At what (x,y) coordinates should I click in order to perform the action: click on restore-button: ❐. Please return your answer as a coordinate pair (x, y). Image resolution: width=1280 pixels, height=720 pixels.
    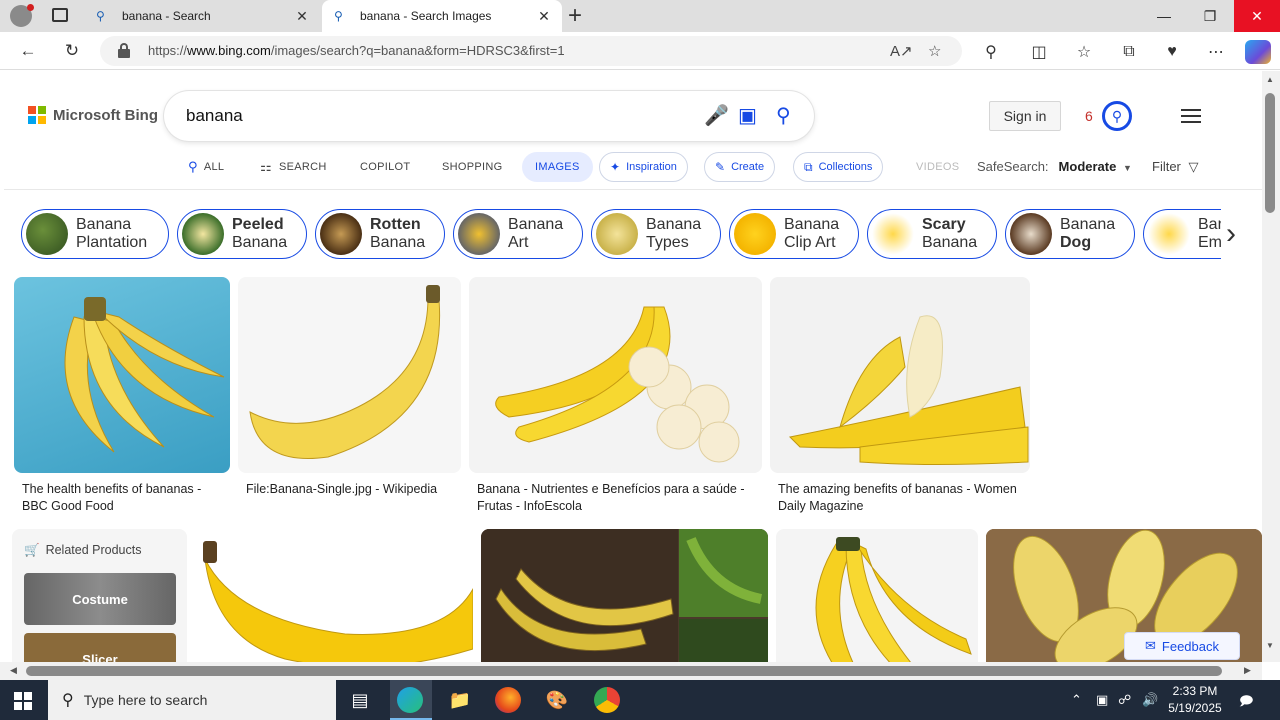
    Looking at the image, I should click on (1210, 16).